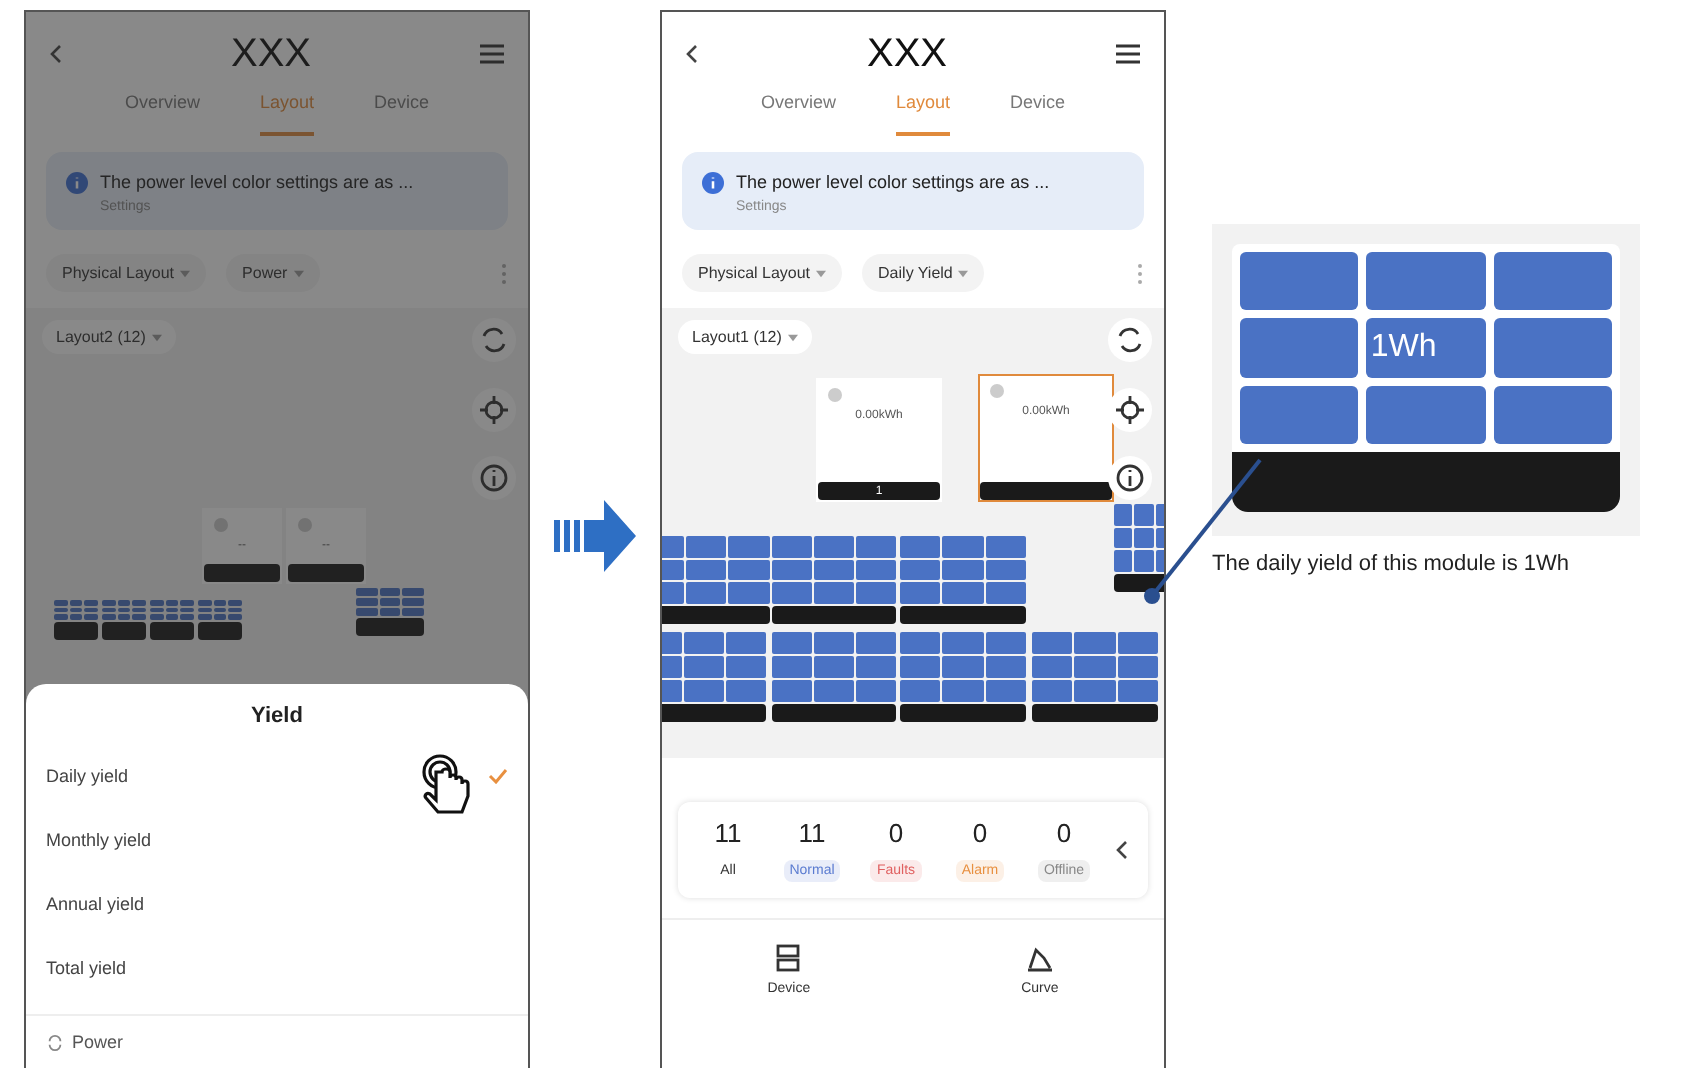  I want to click on swap-icon, so click(55, 1042).